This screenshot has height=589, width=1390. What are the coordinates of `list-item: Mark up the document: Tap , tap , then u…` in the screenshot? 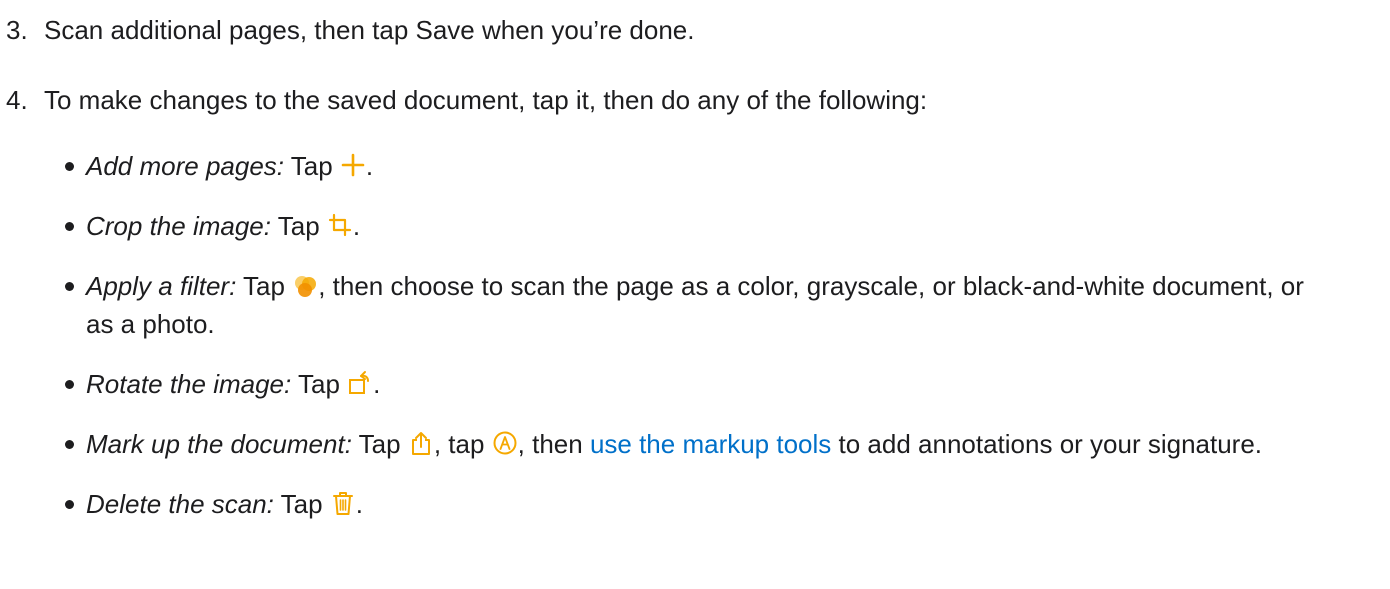 It's located at (689, 444).